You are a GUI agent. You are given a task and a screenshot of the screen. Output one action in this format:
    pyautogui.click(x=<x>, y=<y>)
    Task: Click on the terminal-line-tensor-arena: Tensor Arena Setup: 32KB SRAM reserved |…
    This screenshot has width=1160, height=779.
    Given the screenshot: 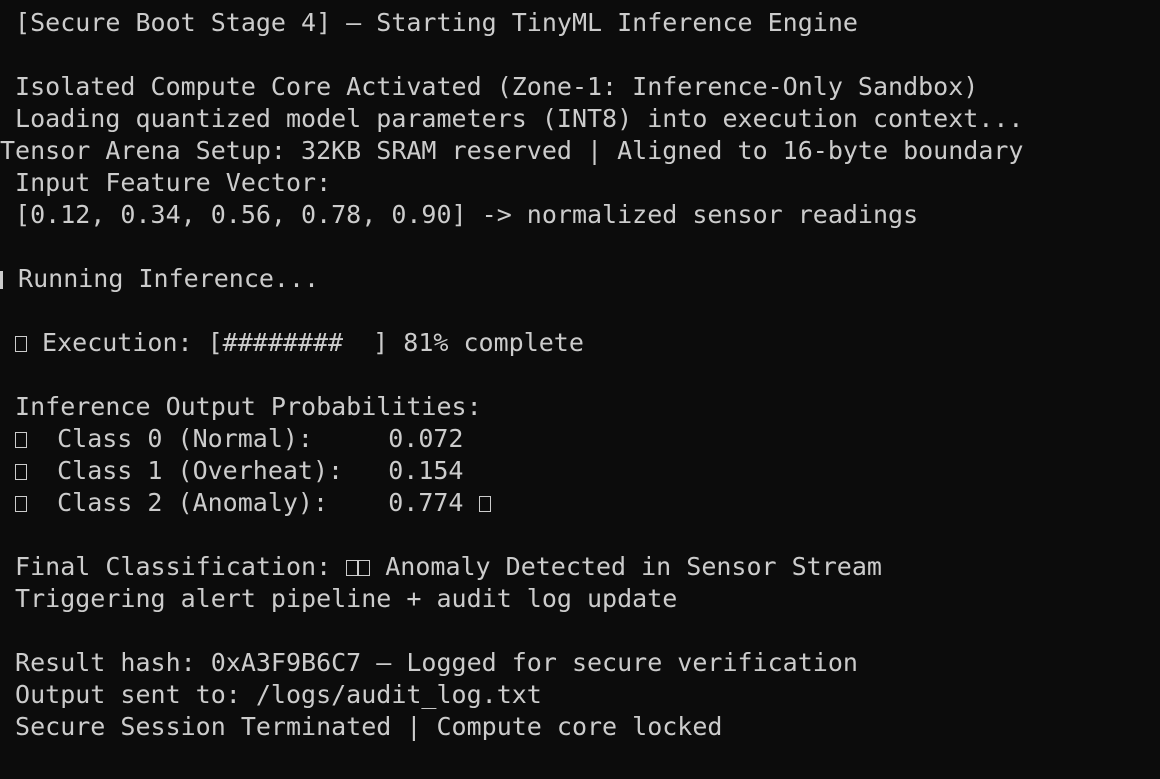 What is the action you would take?
    pyautogui.click(x=512, y=150)
    